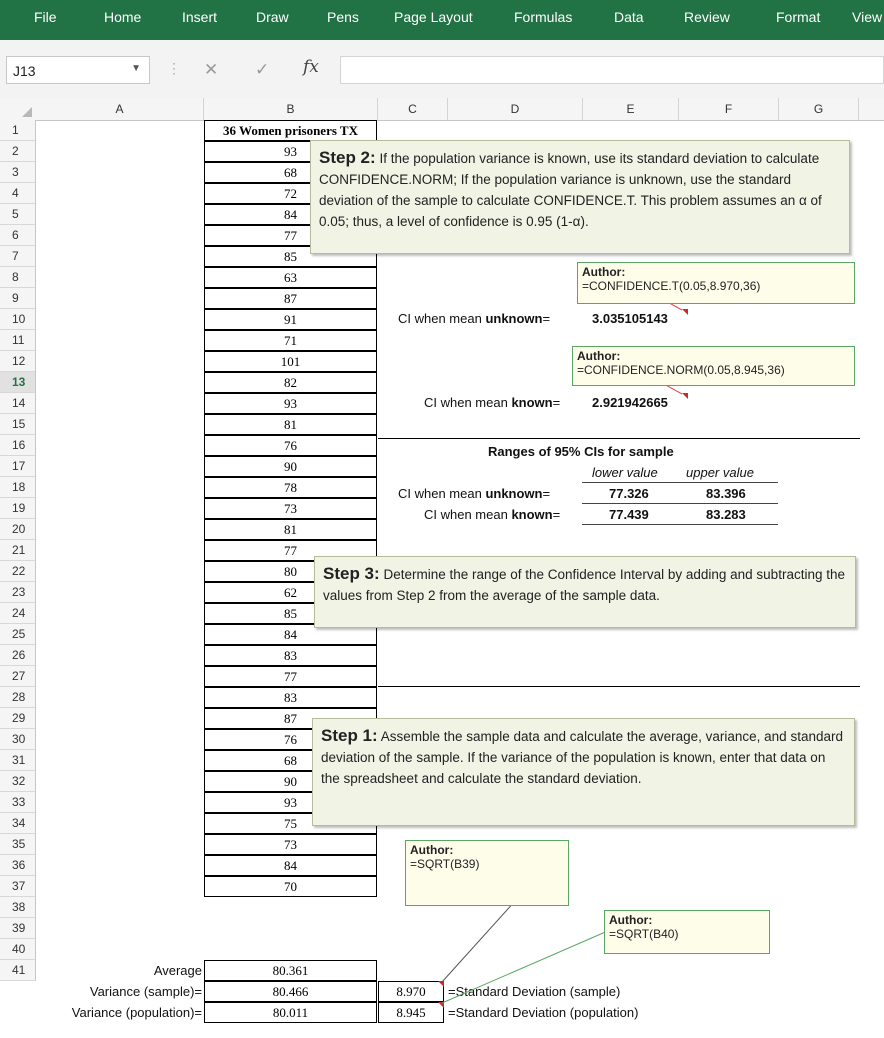 The height and width of the screenshot is (1038, 884). I want to click on column-header-b: B, so click(291, 109).